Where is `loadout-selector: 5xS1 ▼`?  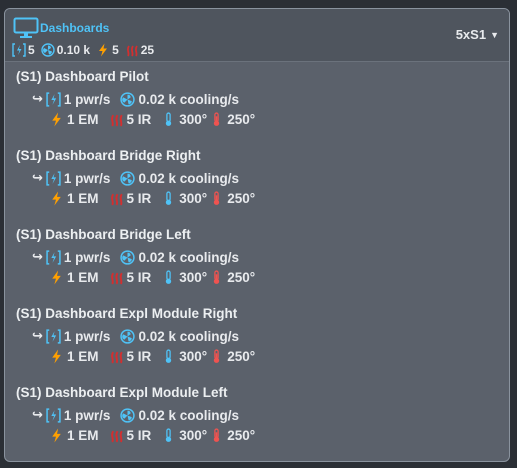 loadout-selector: 5xS1 ▼ is located at coordinates (477, 34).